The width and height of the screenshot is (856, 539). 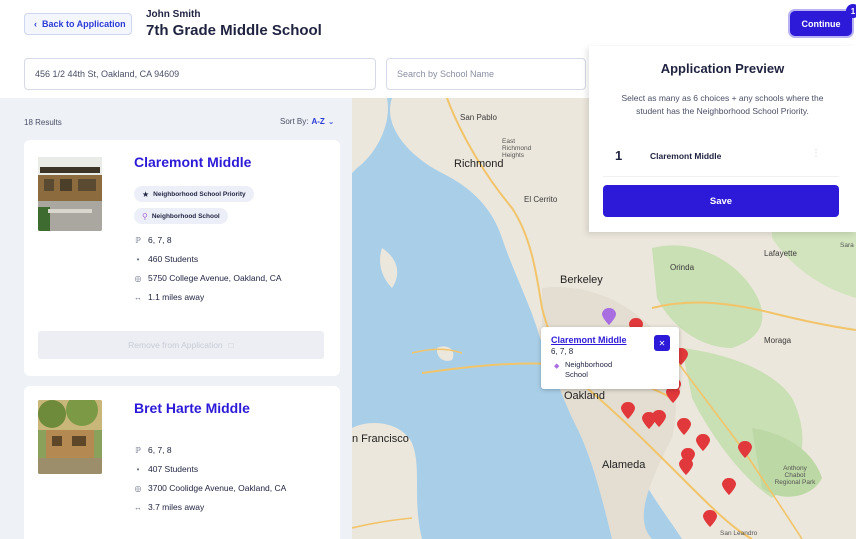 What do you see at coordinates (173, 14) in the screenshot?
I see `student-name: John Smith` at bounding box center [173, 14].